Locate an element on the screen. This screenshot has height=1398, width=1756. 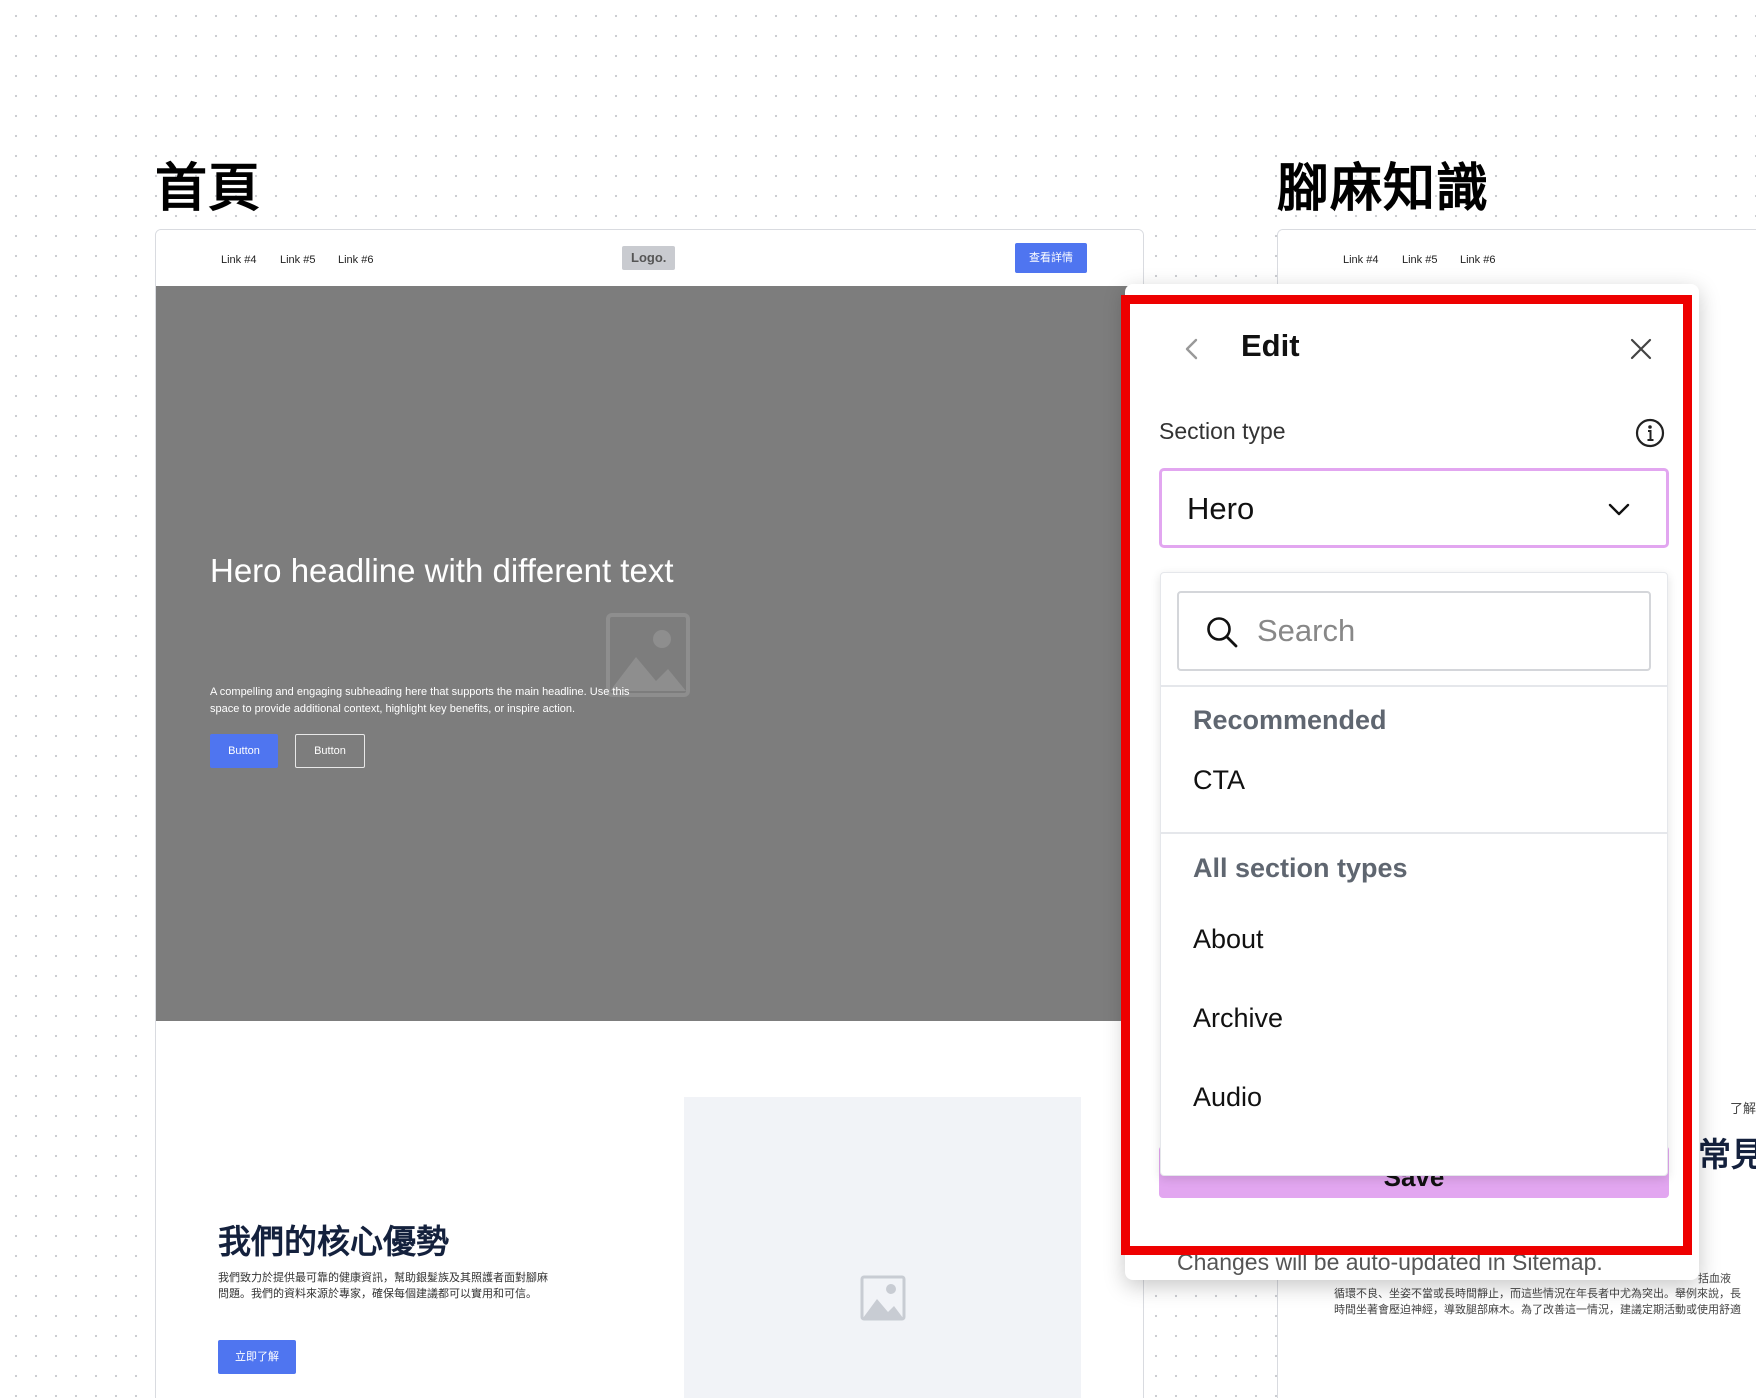
peek-line-1: 了解 is located at coordinates (1743, 1109).